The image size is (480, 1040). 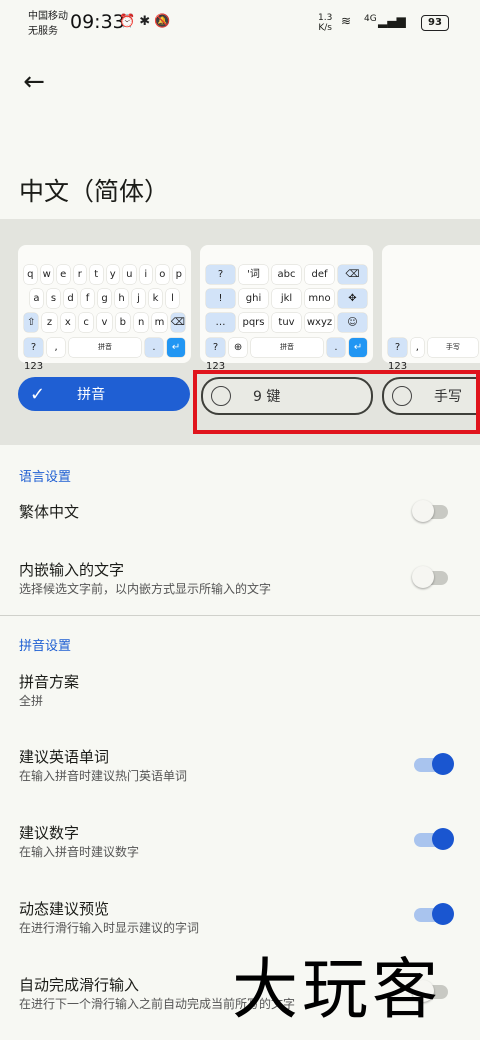 What do you see at coordinates (240, 615) in the screenshot?
I see `divider` at bounding box center [240, 615].